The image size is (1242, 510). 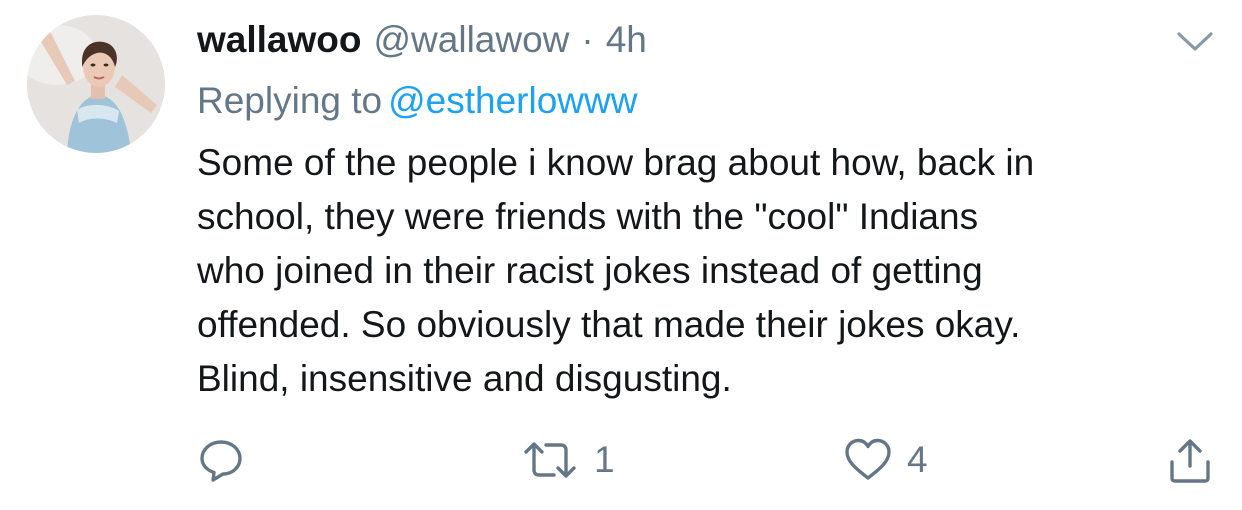 I want to click on heart-icon, so click(x=868, y=459).